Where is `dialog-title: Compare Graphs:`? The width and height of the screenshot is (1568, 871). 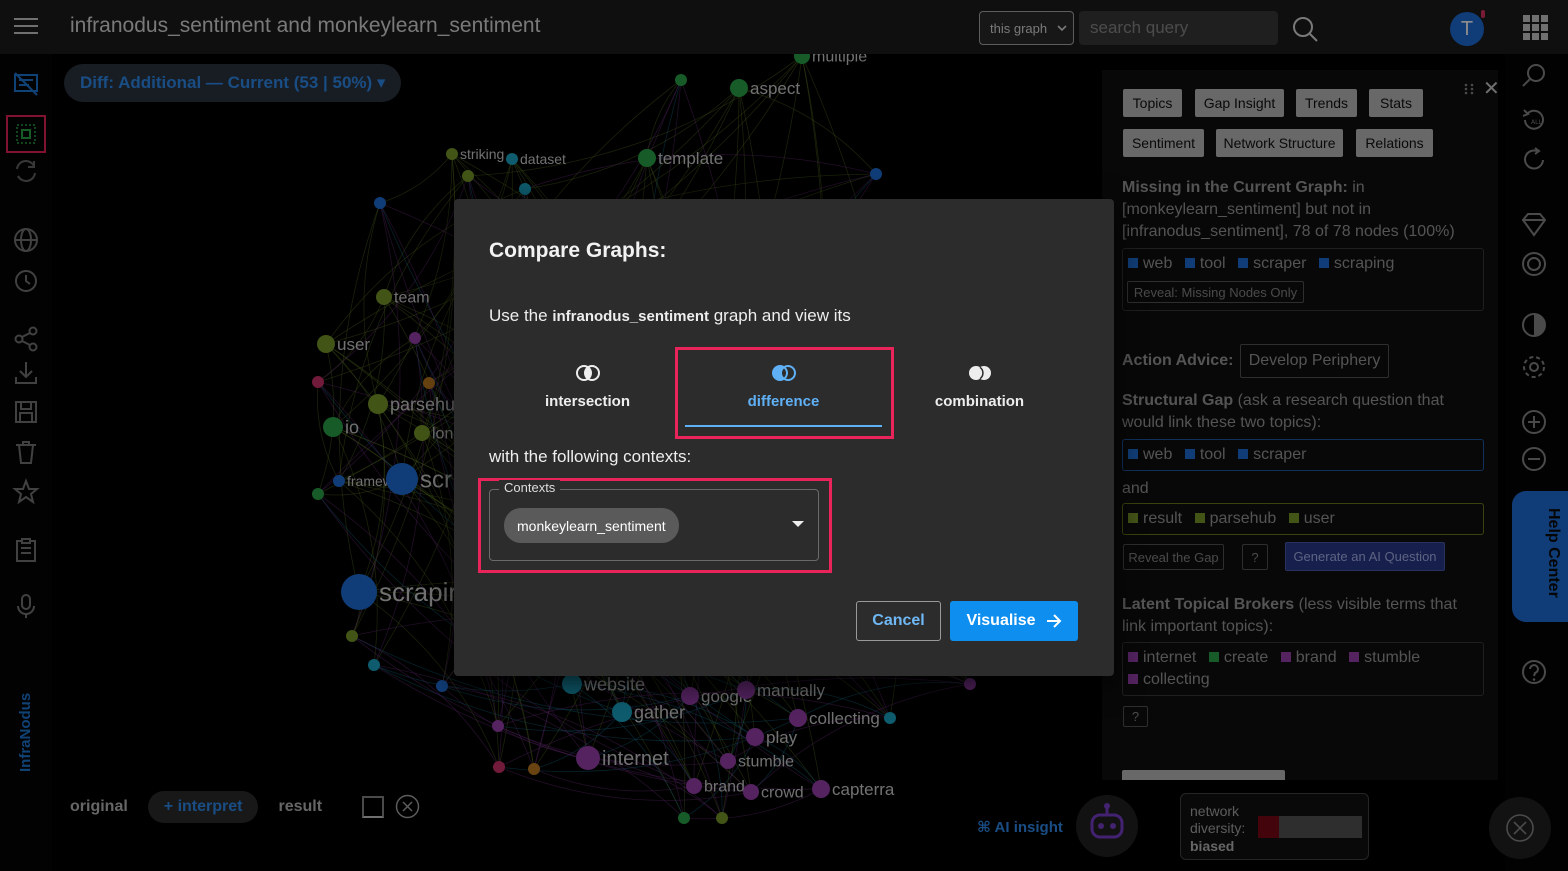 dialog-title: Compare Graphs: is located at coordinates (578, 250).